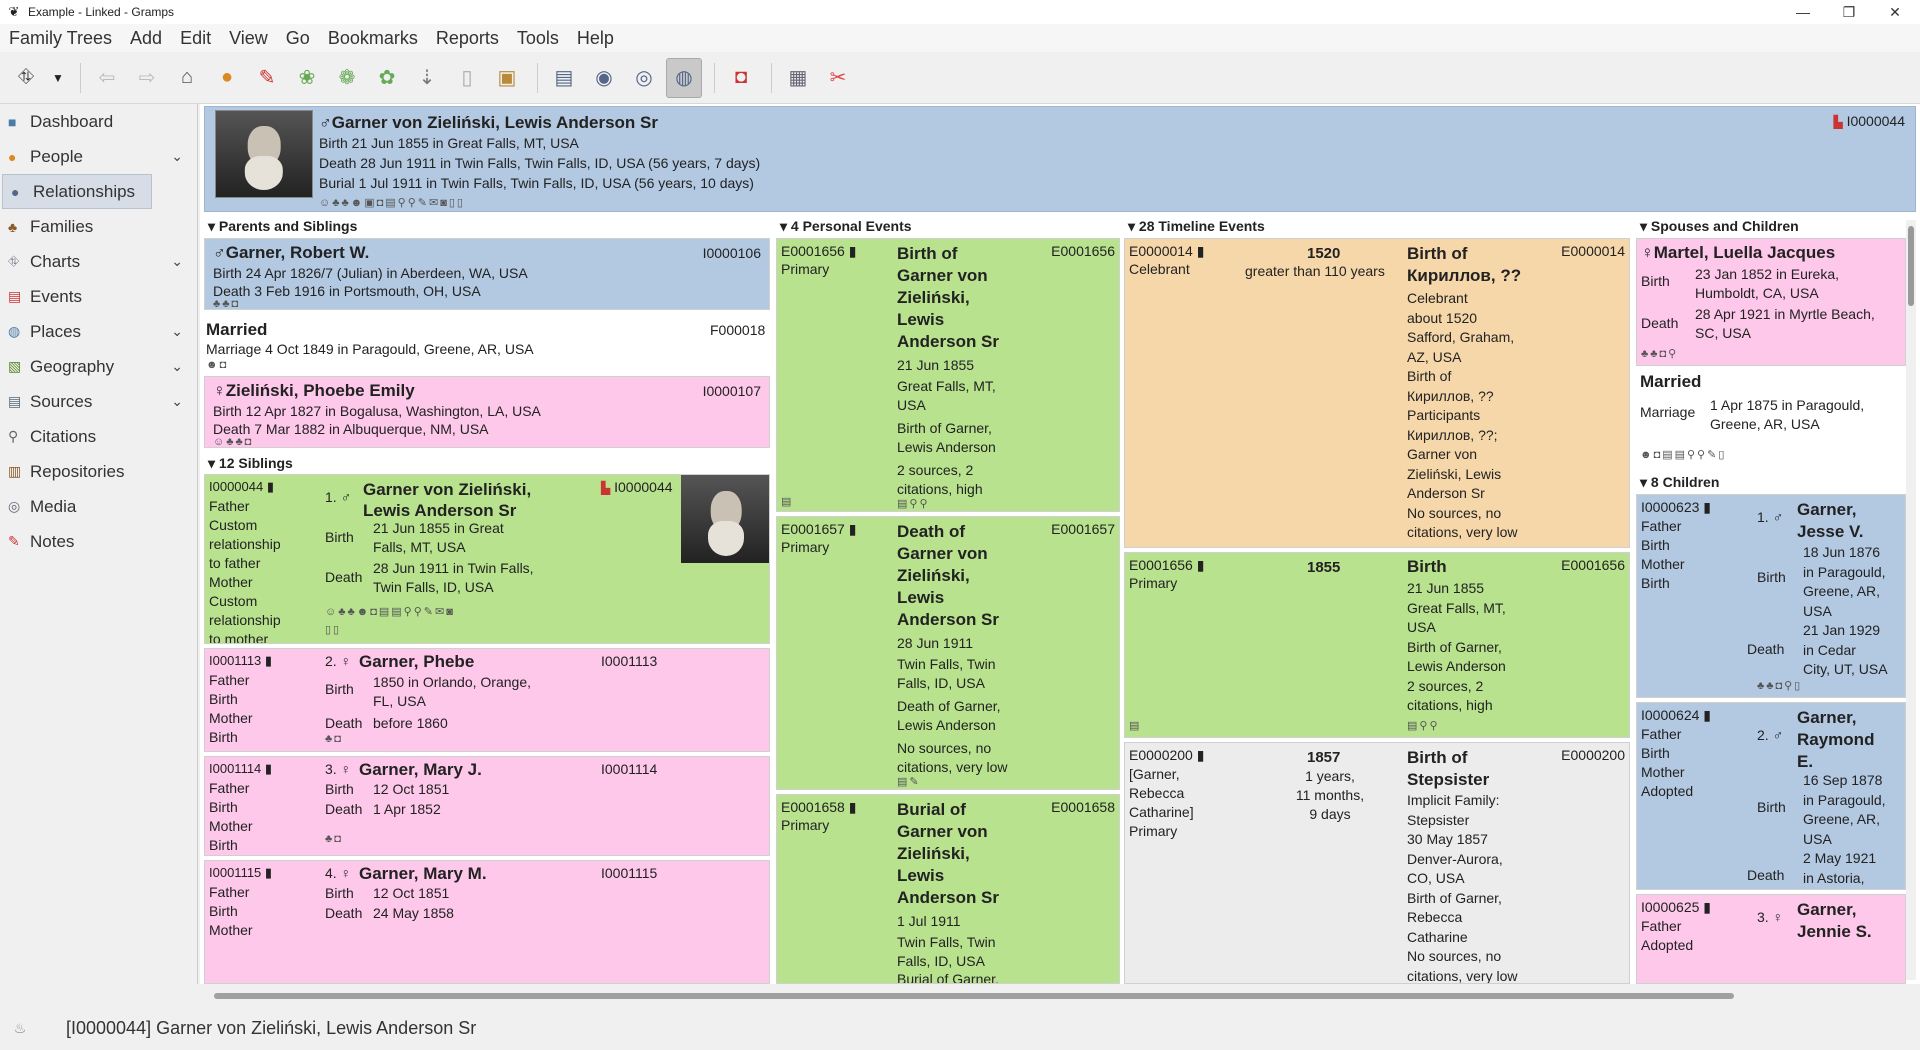 The height and width of the screenshot is (1050, 1920). Describe the element at coordinates (98, 506) in the screenshot. I see `nav-media: ◎ Media` at that location.